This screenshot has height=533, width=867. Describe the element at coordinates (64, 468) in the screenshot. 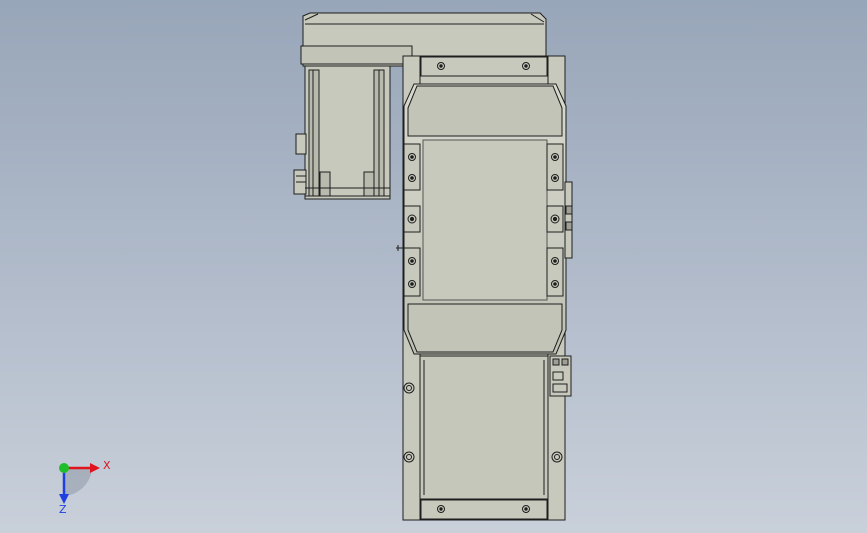

I see `y-axis-icon` at that location.